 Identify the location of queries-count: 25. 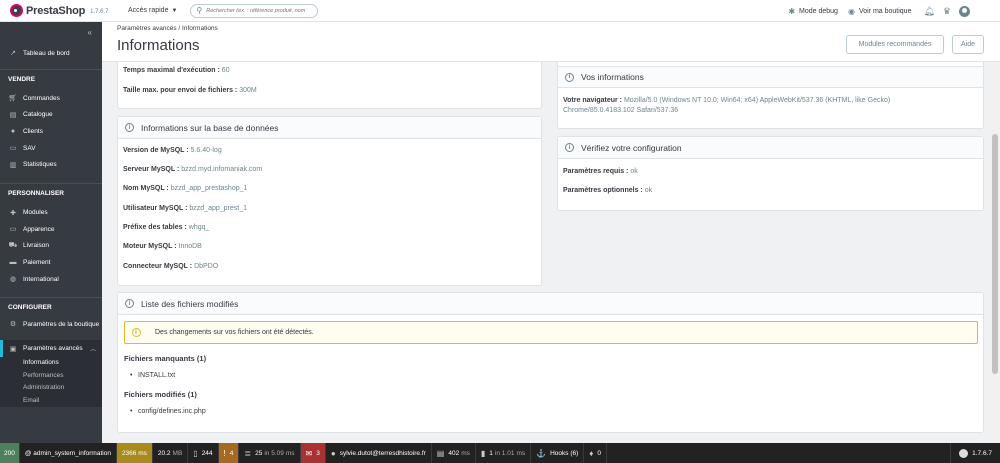
(259, 453).